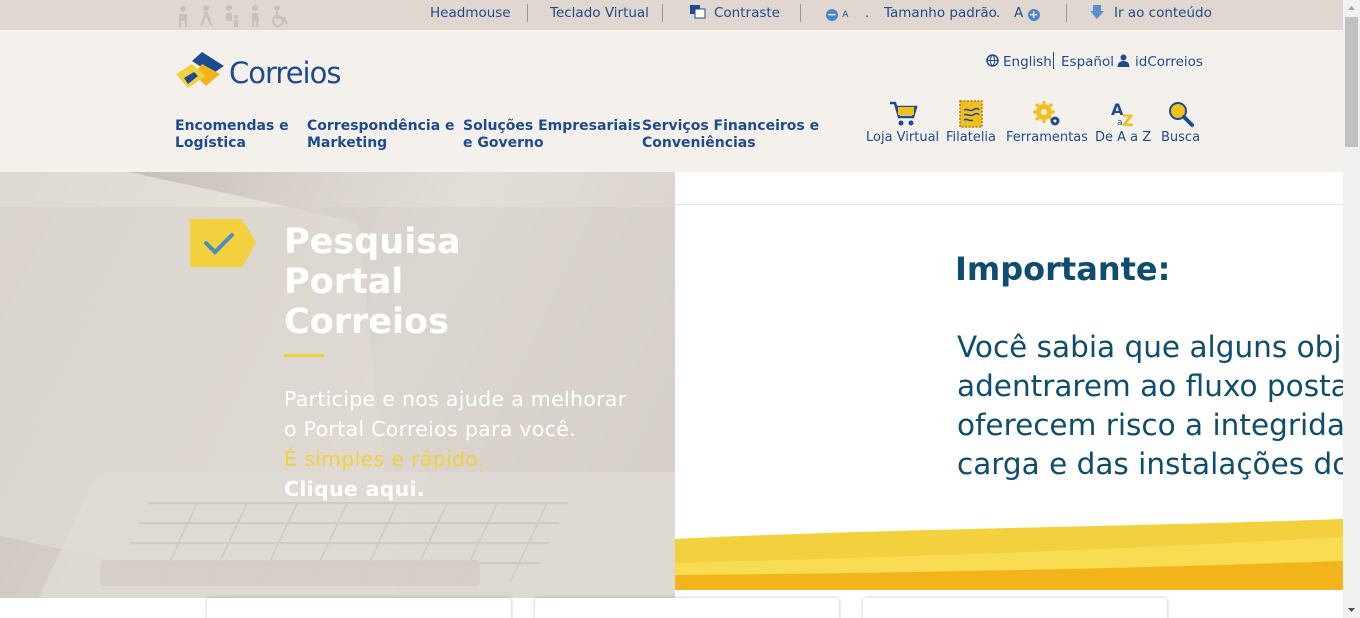 The height and width of the screenshot is (618, 1360). What do you see at coordinates (1163, 13) in the screenshot?
I see `ir-ao-conteudo-link: Ir ao conteúdo` at bounding box center [1163, 13].